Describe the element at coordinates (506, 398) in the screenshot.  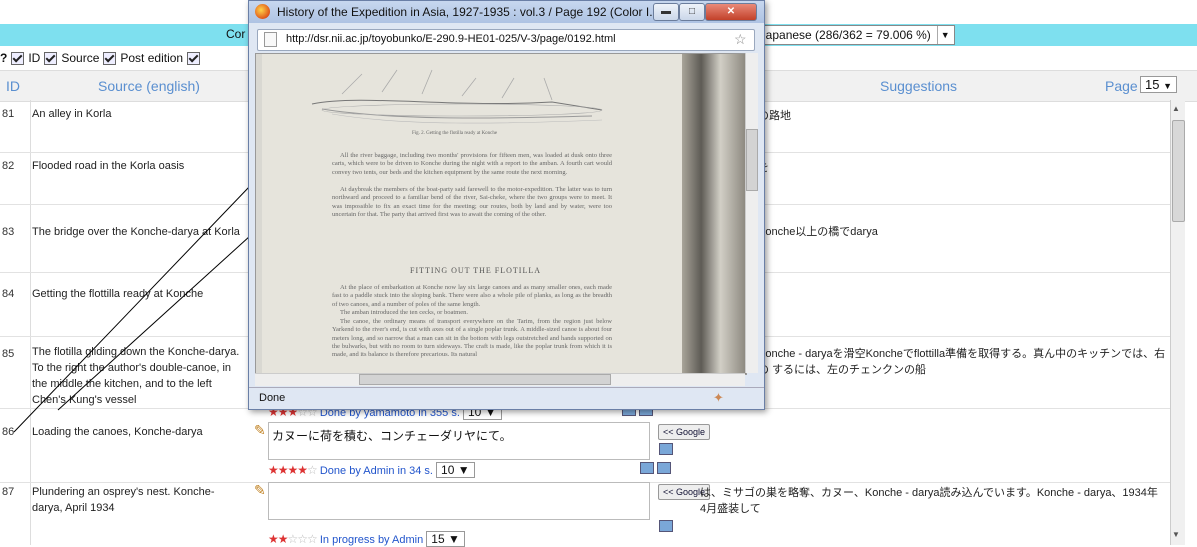
I see `popup-statusbar: Done ✦` at that location.